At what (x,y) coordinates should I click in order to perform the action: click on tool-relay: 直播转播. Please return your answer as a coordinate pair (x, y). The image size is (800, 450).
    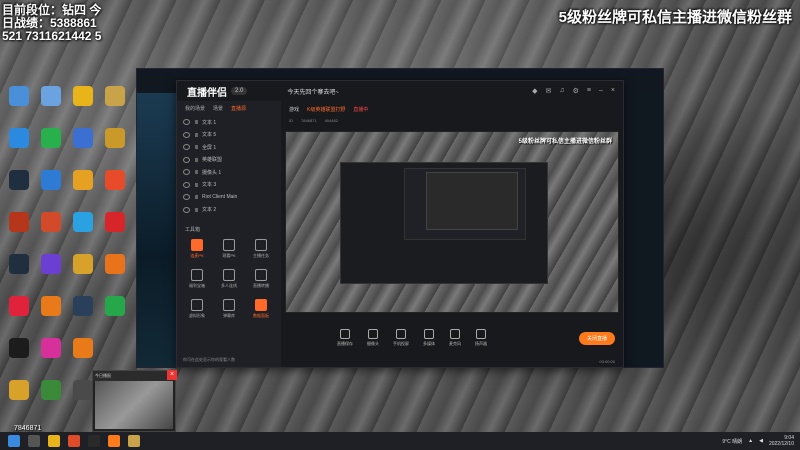
    Looking at the image, I should click on (261, 279).